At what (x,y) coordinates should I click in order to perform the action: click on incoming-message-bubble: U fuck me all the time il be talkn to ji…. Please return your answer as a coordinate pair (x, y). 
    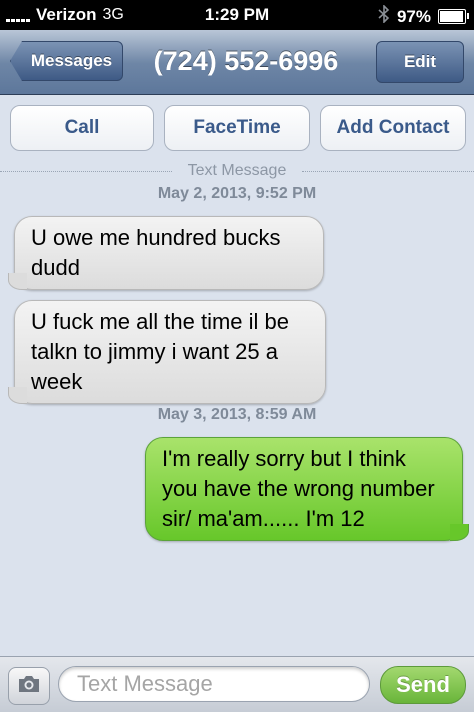
    Looking at the image, I should click on (167, 352).